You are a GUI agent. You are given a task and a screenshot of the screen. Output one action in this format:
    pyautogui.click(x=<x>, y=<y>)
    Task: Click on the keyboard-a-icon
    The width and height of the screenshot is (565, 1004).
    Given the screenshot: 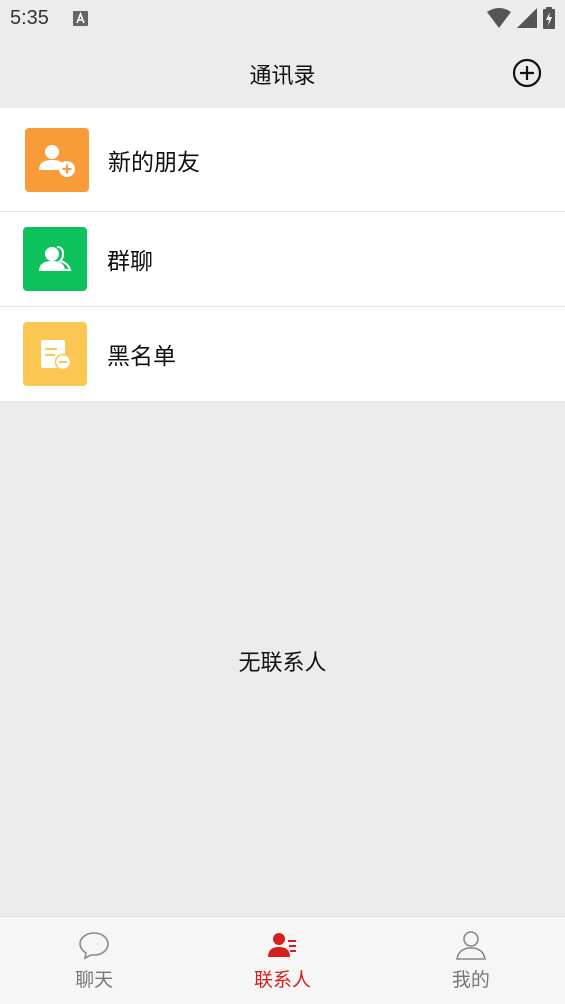 What is the action you would take?
    pyautogui.click(x=80, y=18)
    